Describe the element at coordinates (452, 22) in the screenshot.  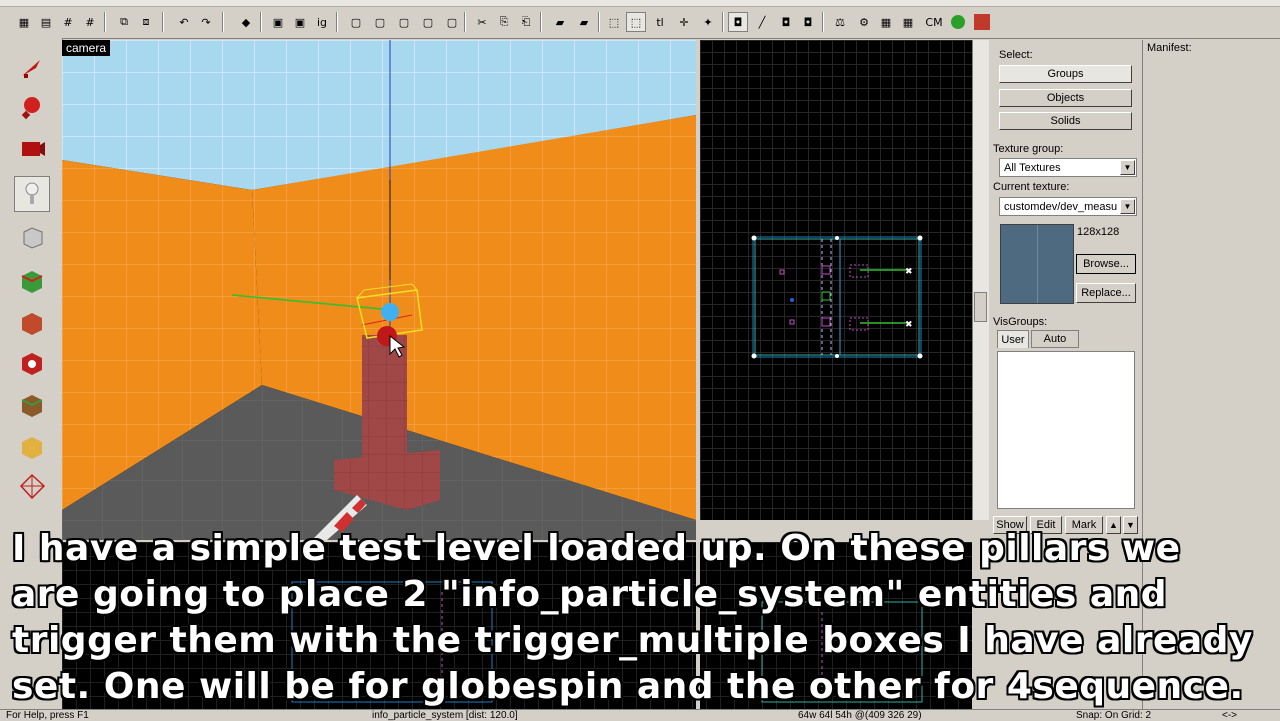
I see `visgroup-icon: ▢` at that location.